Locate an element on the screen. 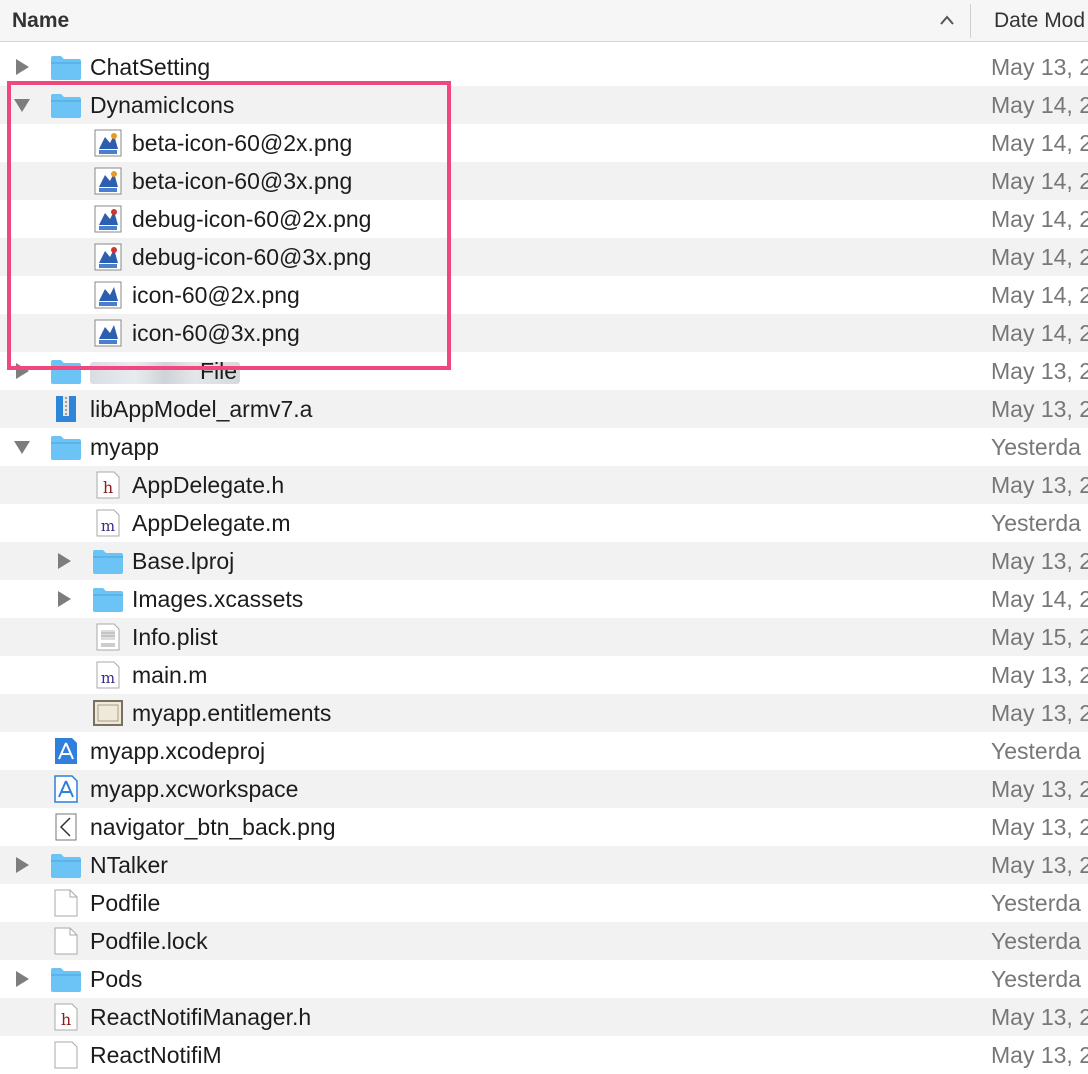  back-chevron-image-icon is located at coordinates (66, 827).